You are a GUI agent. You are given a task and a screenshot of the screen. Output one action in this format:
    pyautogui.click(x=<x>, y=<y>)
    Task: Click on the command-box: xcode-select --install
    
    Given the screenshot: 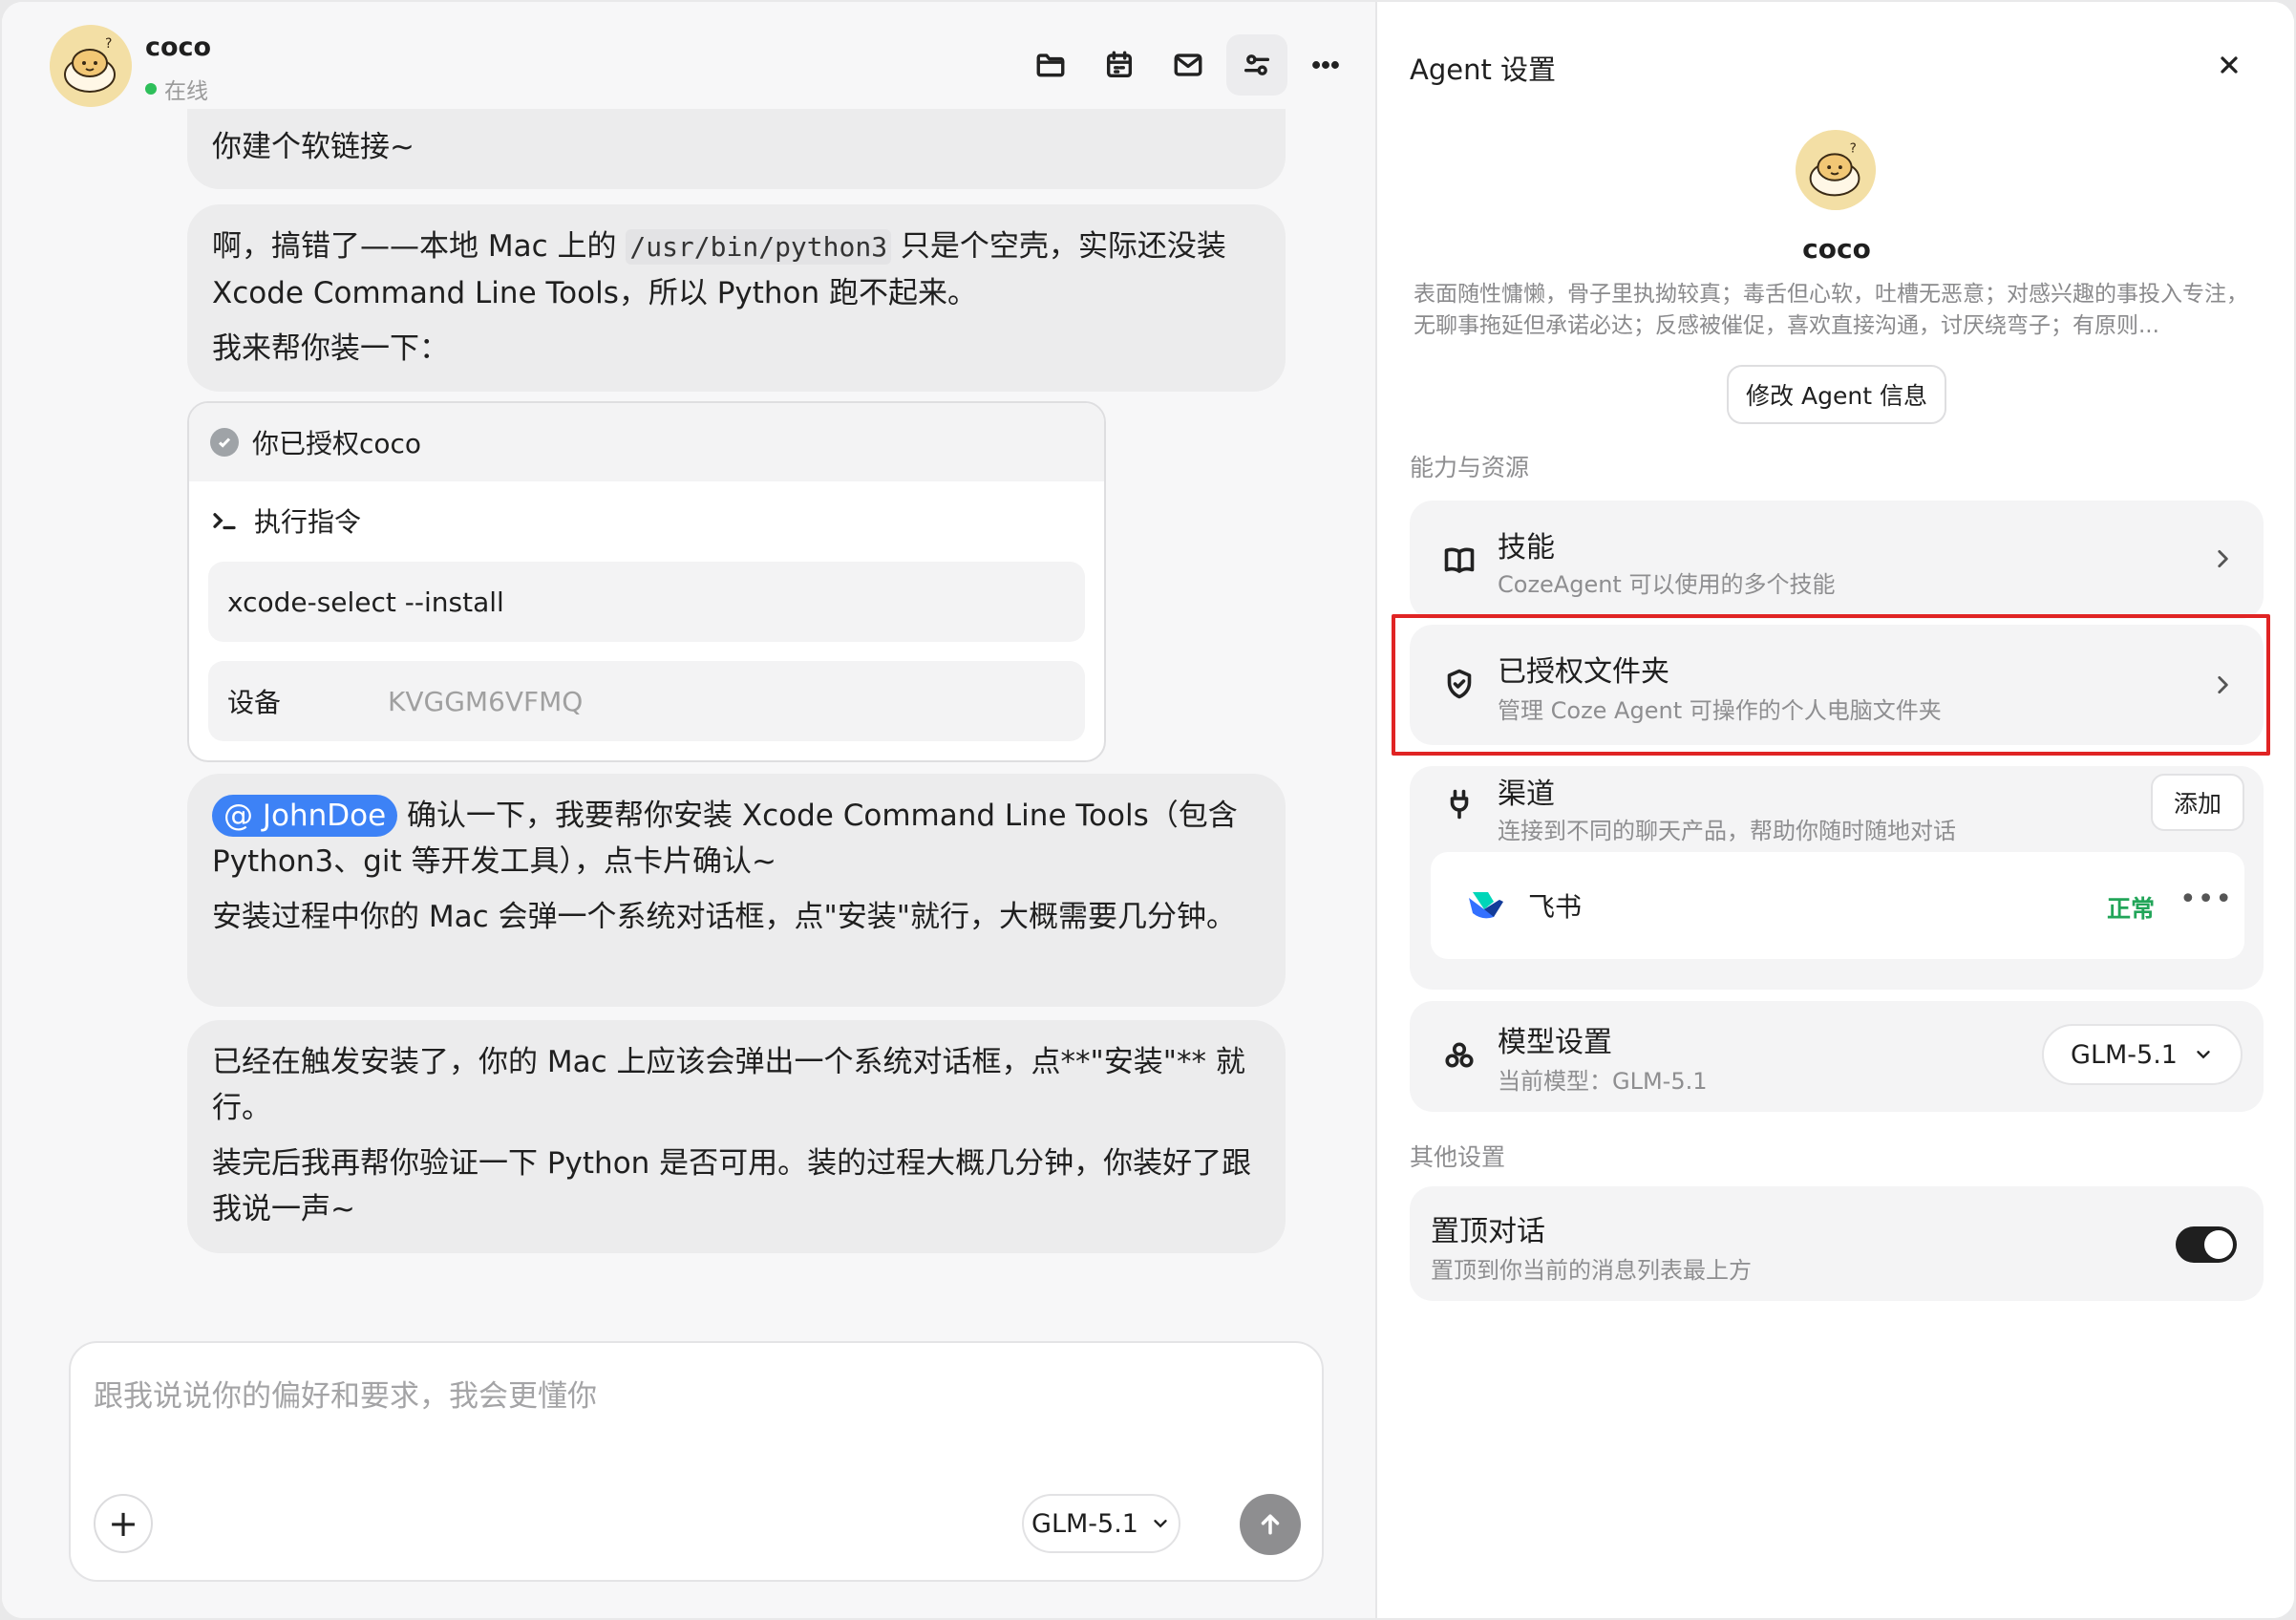 What is the action you would take?
    pyautogui.click(x=646, y=602)
    